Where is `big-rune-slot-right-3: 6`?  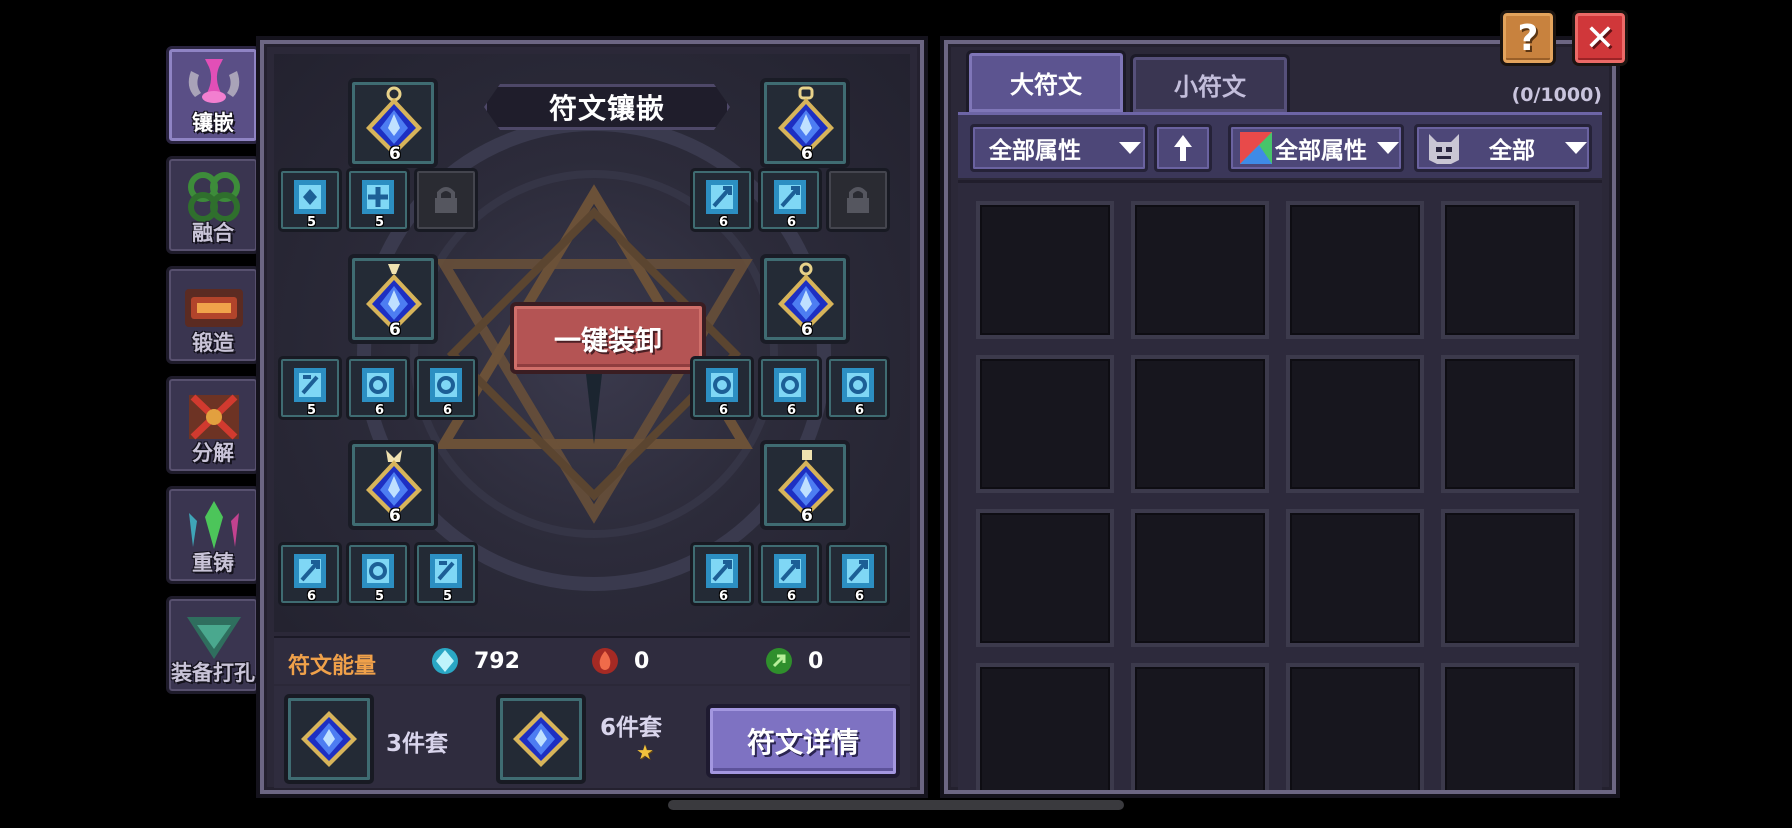 big-rune-slot-right-3: 6 is located at coordinates (805, 485).